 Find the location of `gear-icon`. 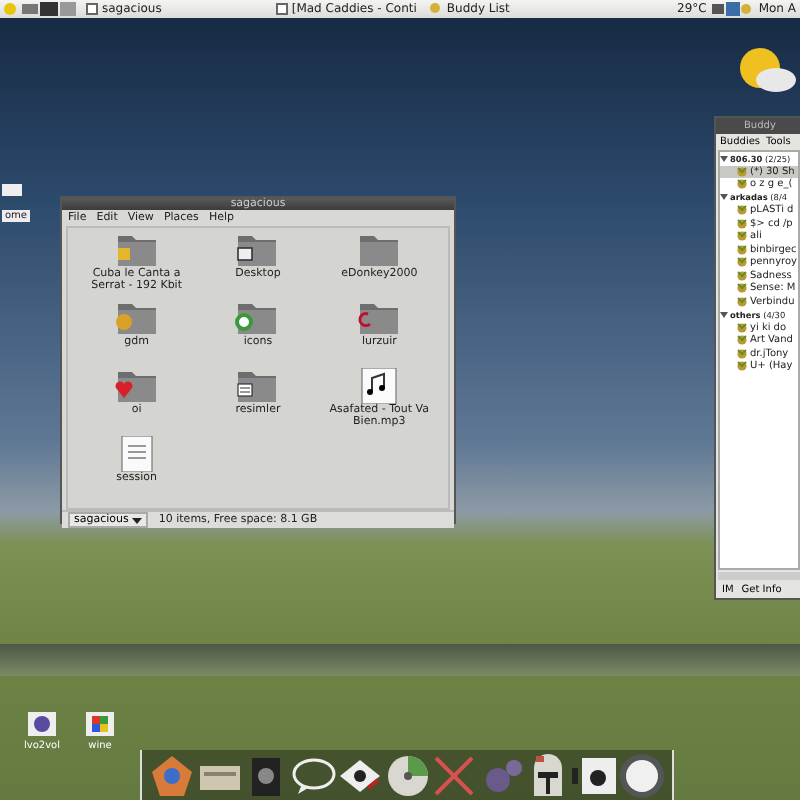

gear-icon is located at coordinates (42, 724).